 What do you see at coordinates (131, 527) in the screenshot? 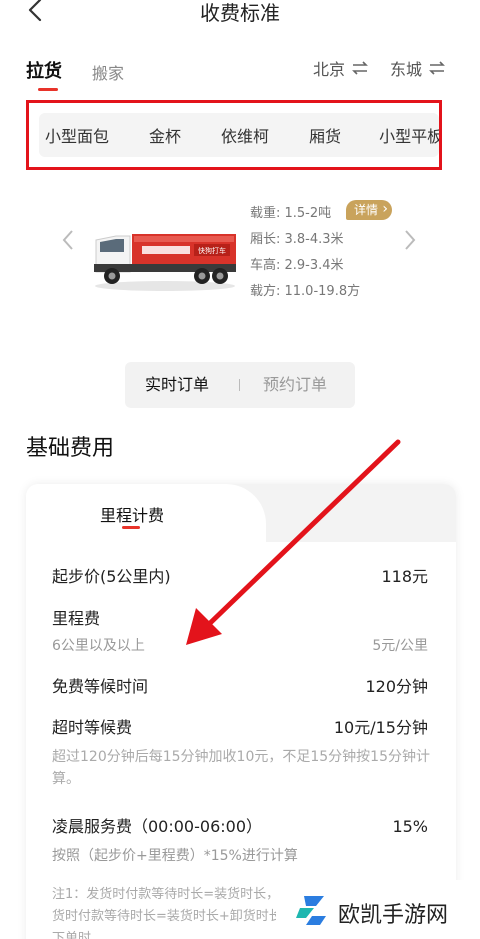
I see `card-tab-indicator` at bounding box center [131, 527].